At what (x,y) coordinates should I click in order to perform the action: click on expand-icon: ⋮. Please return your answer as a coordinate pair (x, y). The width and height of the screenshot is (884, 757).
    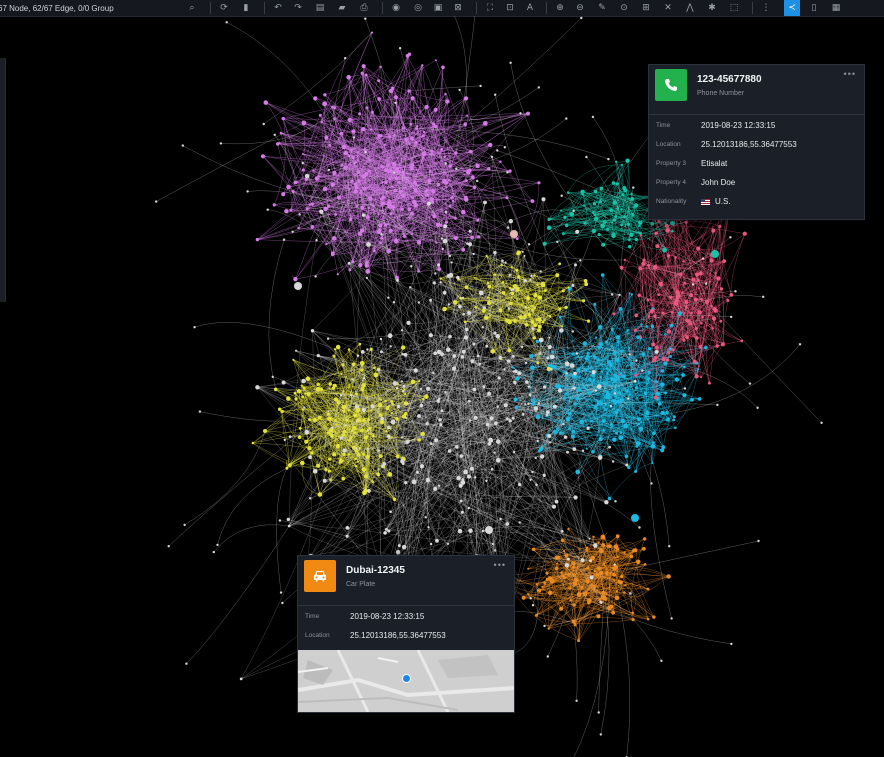
    Looking at the image, I should click on (766, 8).